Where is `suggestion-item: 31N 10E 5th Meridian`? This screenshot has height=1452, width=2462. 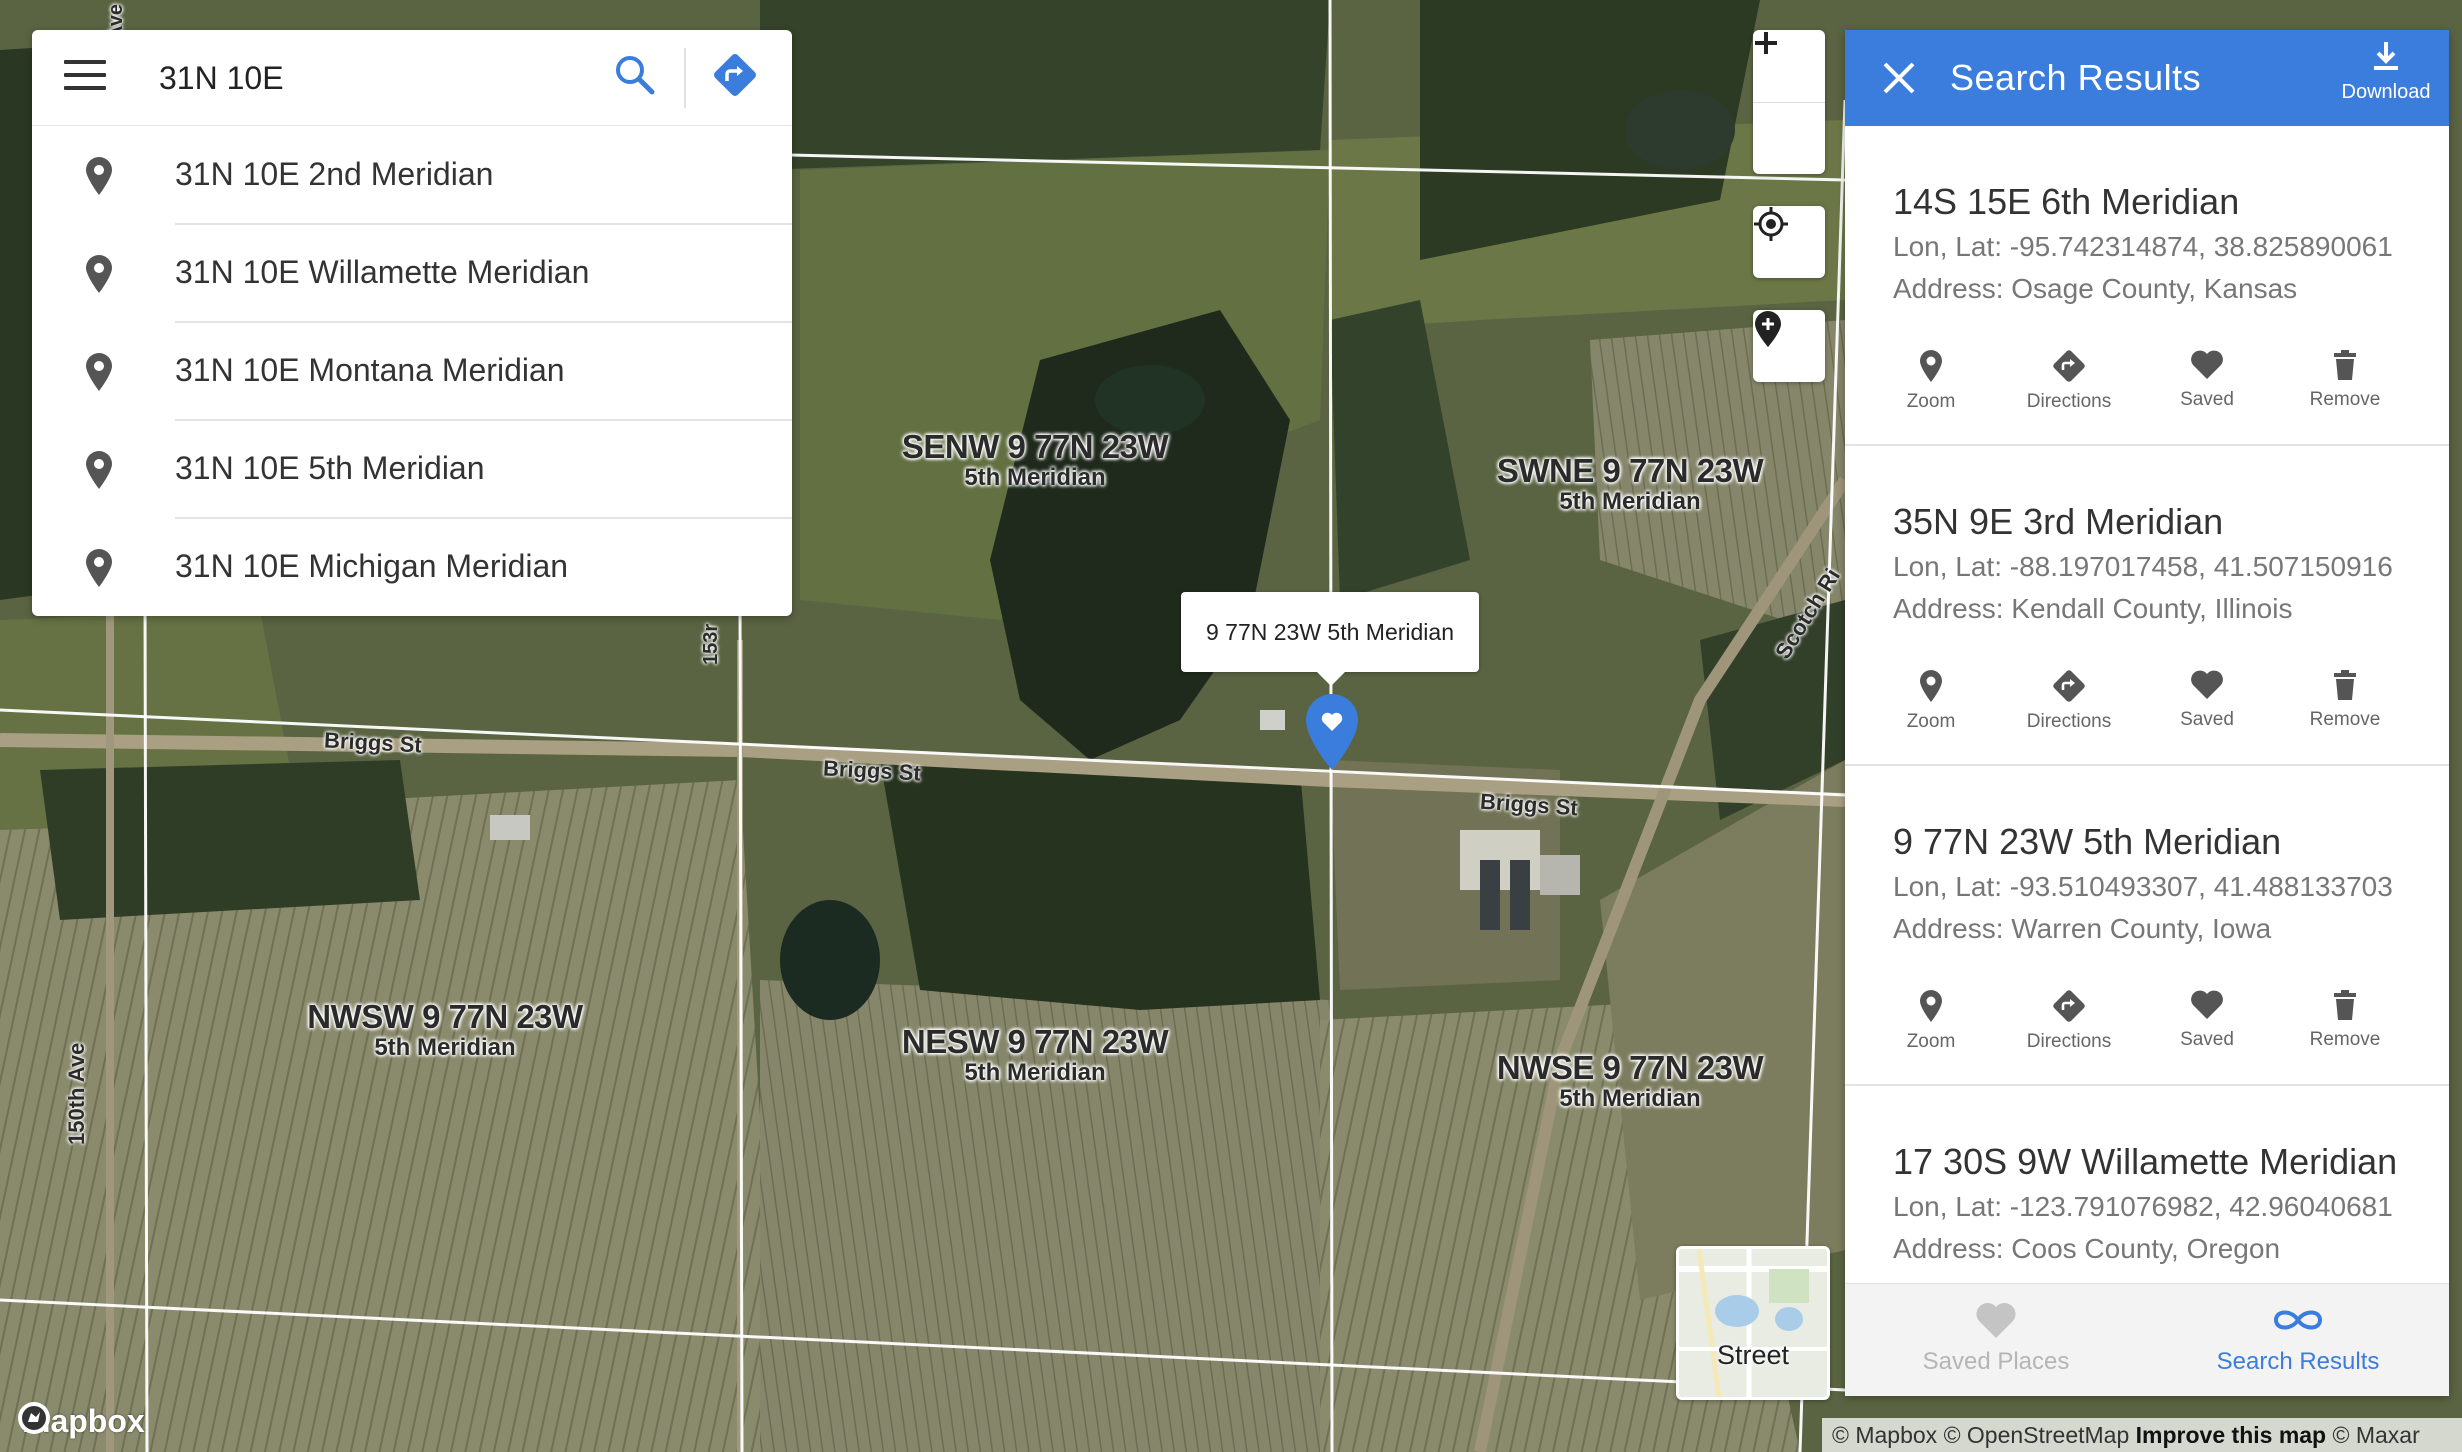 suggestion-item: 31N 10E 5th Meridian is located at coordinates (412, 469).